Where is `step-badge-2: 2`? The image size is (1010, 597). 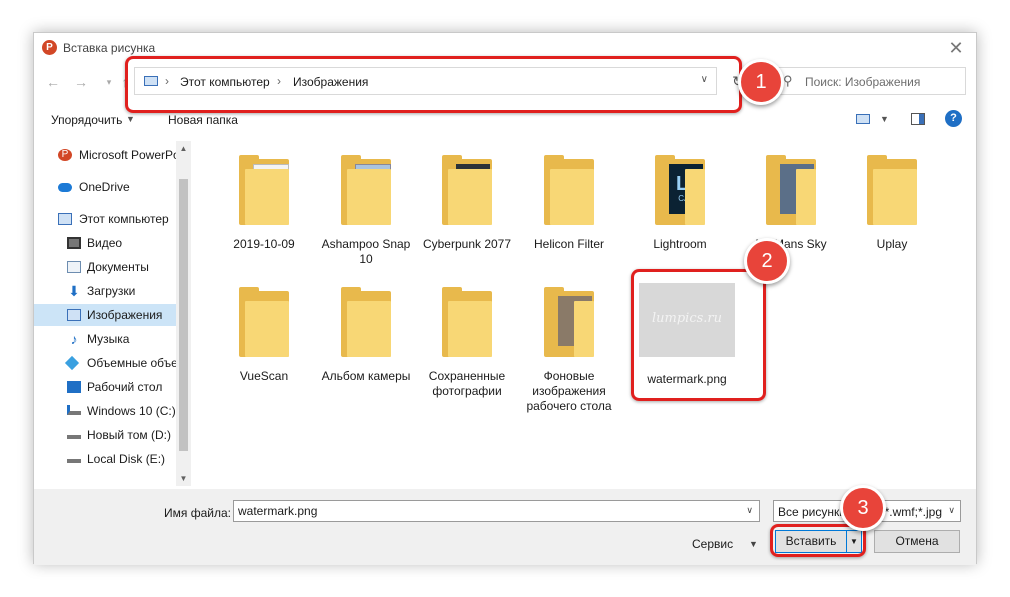 step-badge-2: 2 is located at coordinates (767, 261).